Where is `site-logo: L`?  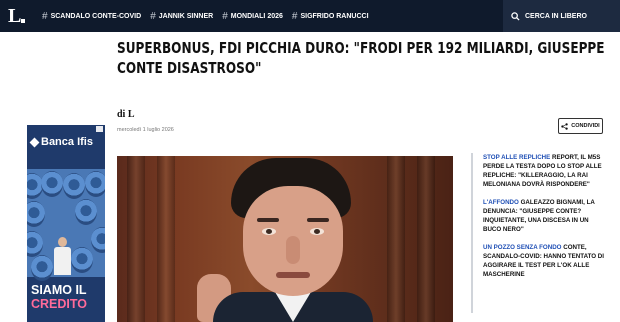
site-logo: L is located at coordinates (16, 16).